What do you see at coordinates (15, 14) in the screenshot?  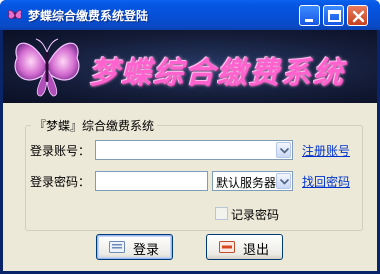 I see `butterfly-icon` at bounding box center [15, 14].